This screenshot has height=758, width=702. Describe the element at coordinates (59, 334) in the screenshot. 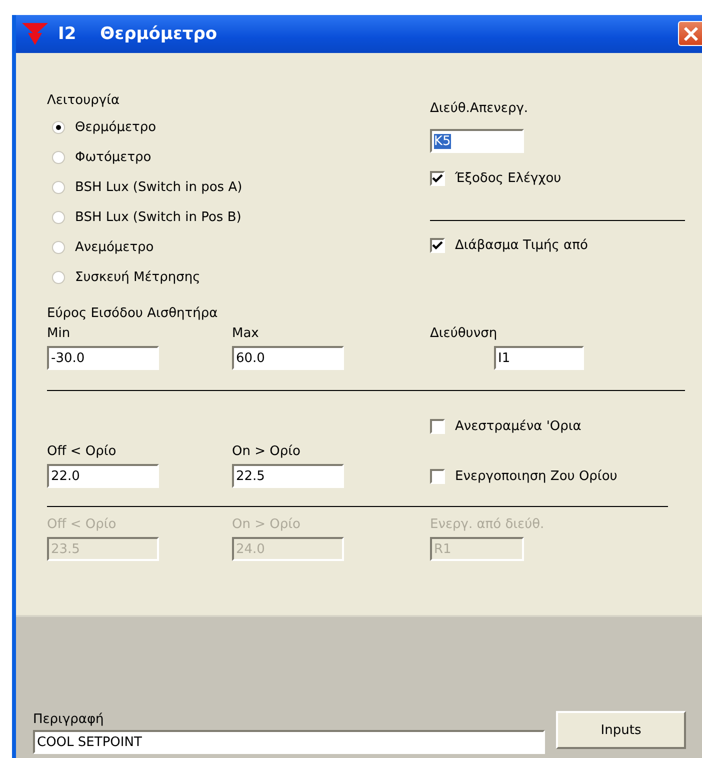

I see `field-label: Min` at that location.